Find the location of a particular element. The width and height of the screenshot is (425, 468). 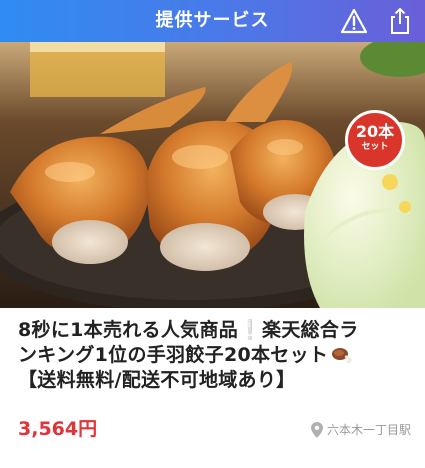

header-bar: 提供サービス is located at coordinates (212, 21).